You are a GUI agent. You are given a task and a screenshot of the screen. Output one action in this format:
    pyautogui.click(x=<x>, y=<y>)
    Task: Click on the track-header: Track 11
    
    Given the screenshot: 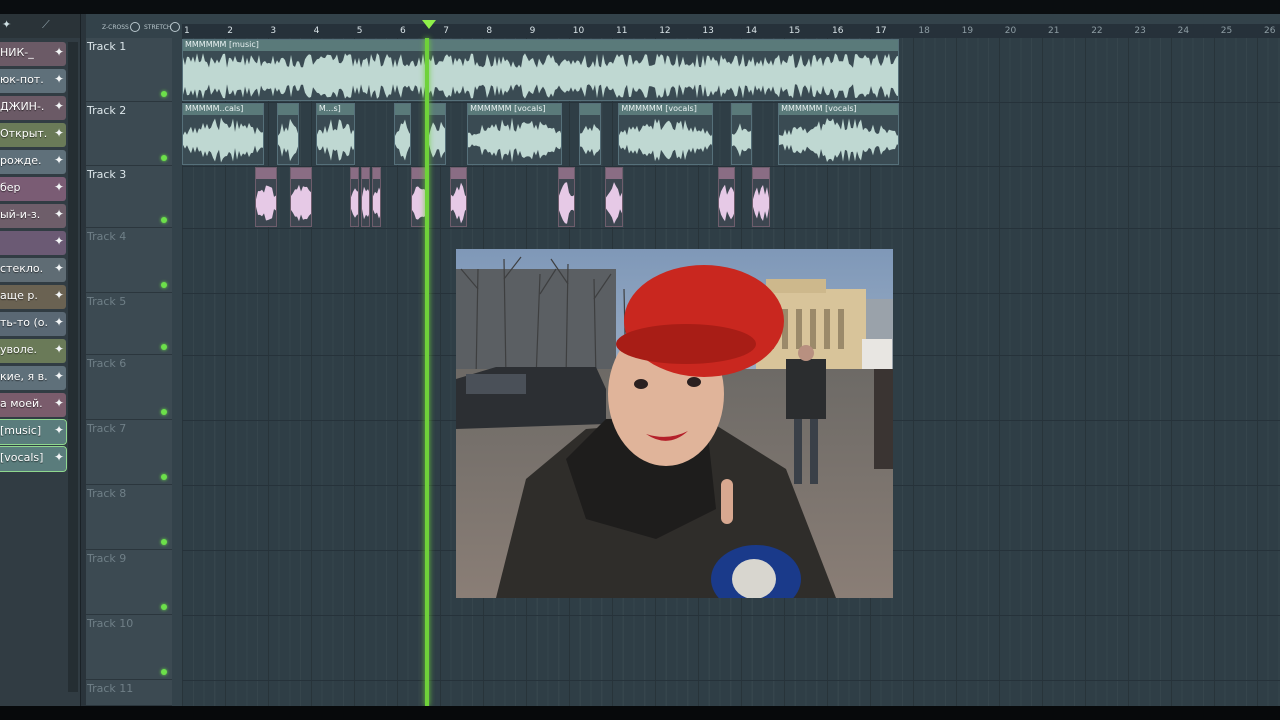 What is the action you would take?
    pyautogui.click(x=129, y=693)
    